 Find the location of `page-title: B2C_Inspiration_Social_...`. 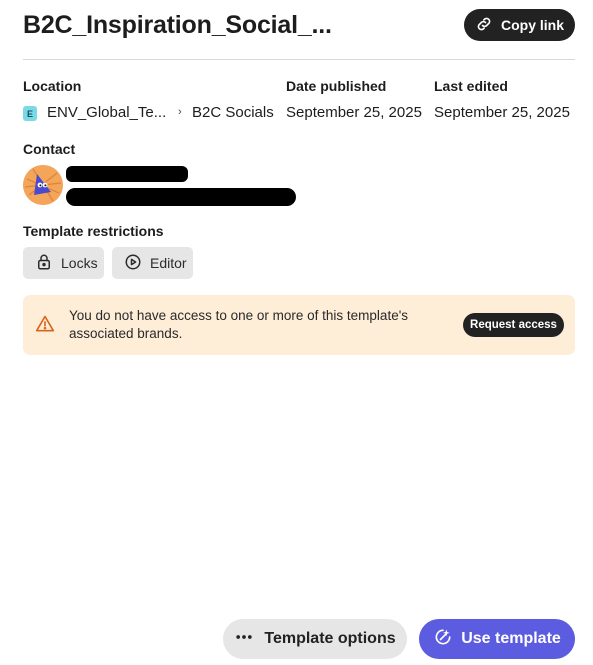

page-title: B2C_Inspiration_Social_... is located at coordinates (177, 25).